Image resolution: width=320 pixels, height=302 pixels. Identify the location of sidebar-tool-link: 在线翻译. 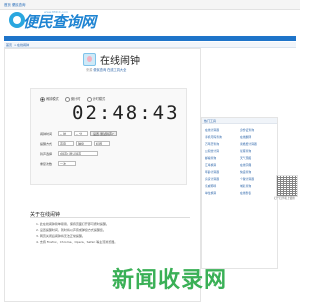
(245, 137).